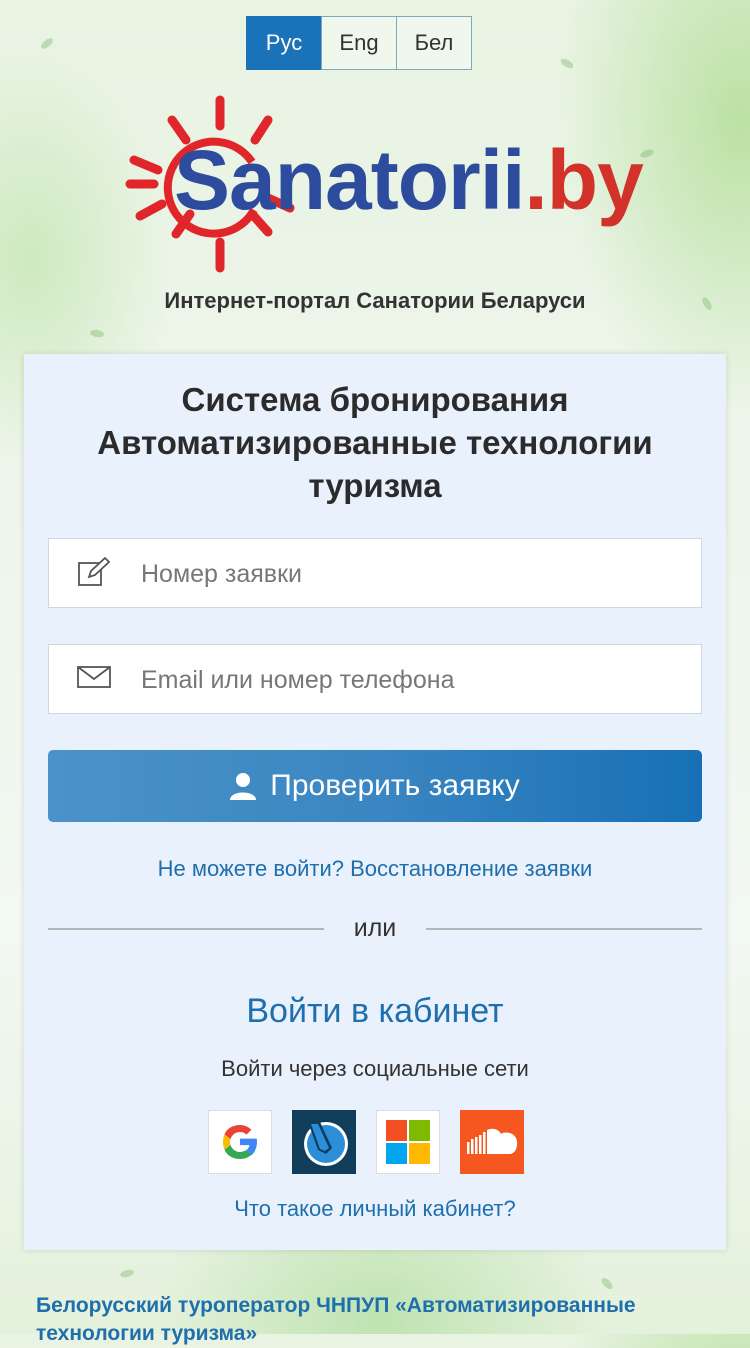 The image size is (750, 1348). I want to click on logo-text: Sanatorii.by, so click(409, 180).